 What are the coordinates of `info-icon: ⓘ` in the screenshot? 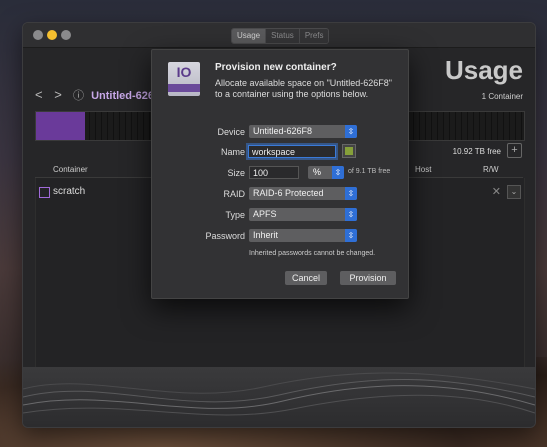 It's located at (78, 96).